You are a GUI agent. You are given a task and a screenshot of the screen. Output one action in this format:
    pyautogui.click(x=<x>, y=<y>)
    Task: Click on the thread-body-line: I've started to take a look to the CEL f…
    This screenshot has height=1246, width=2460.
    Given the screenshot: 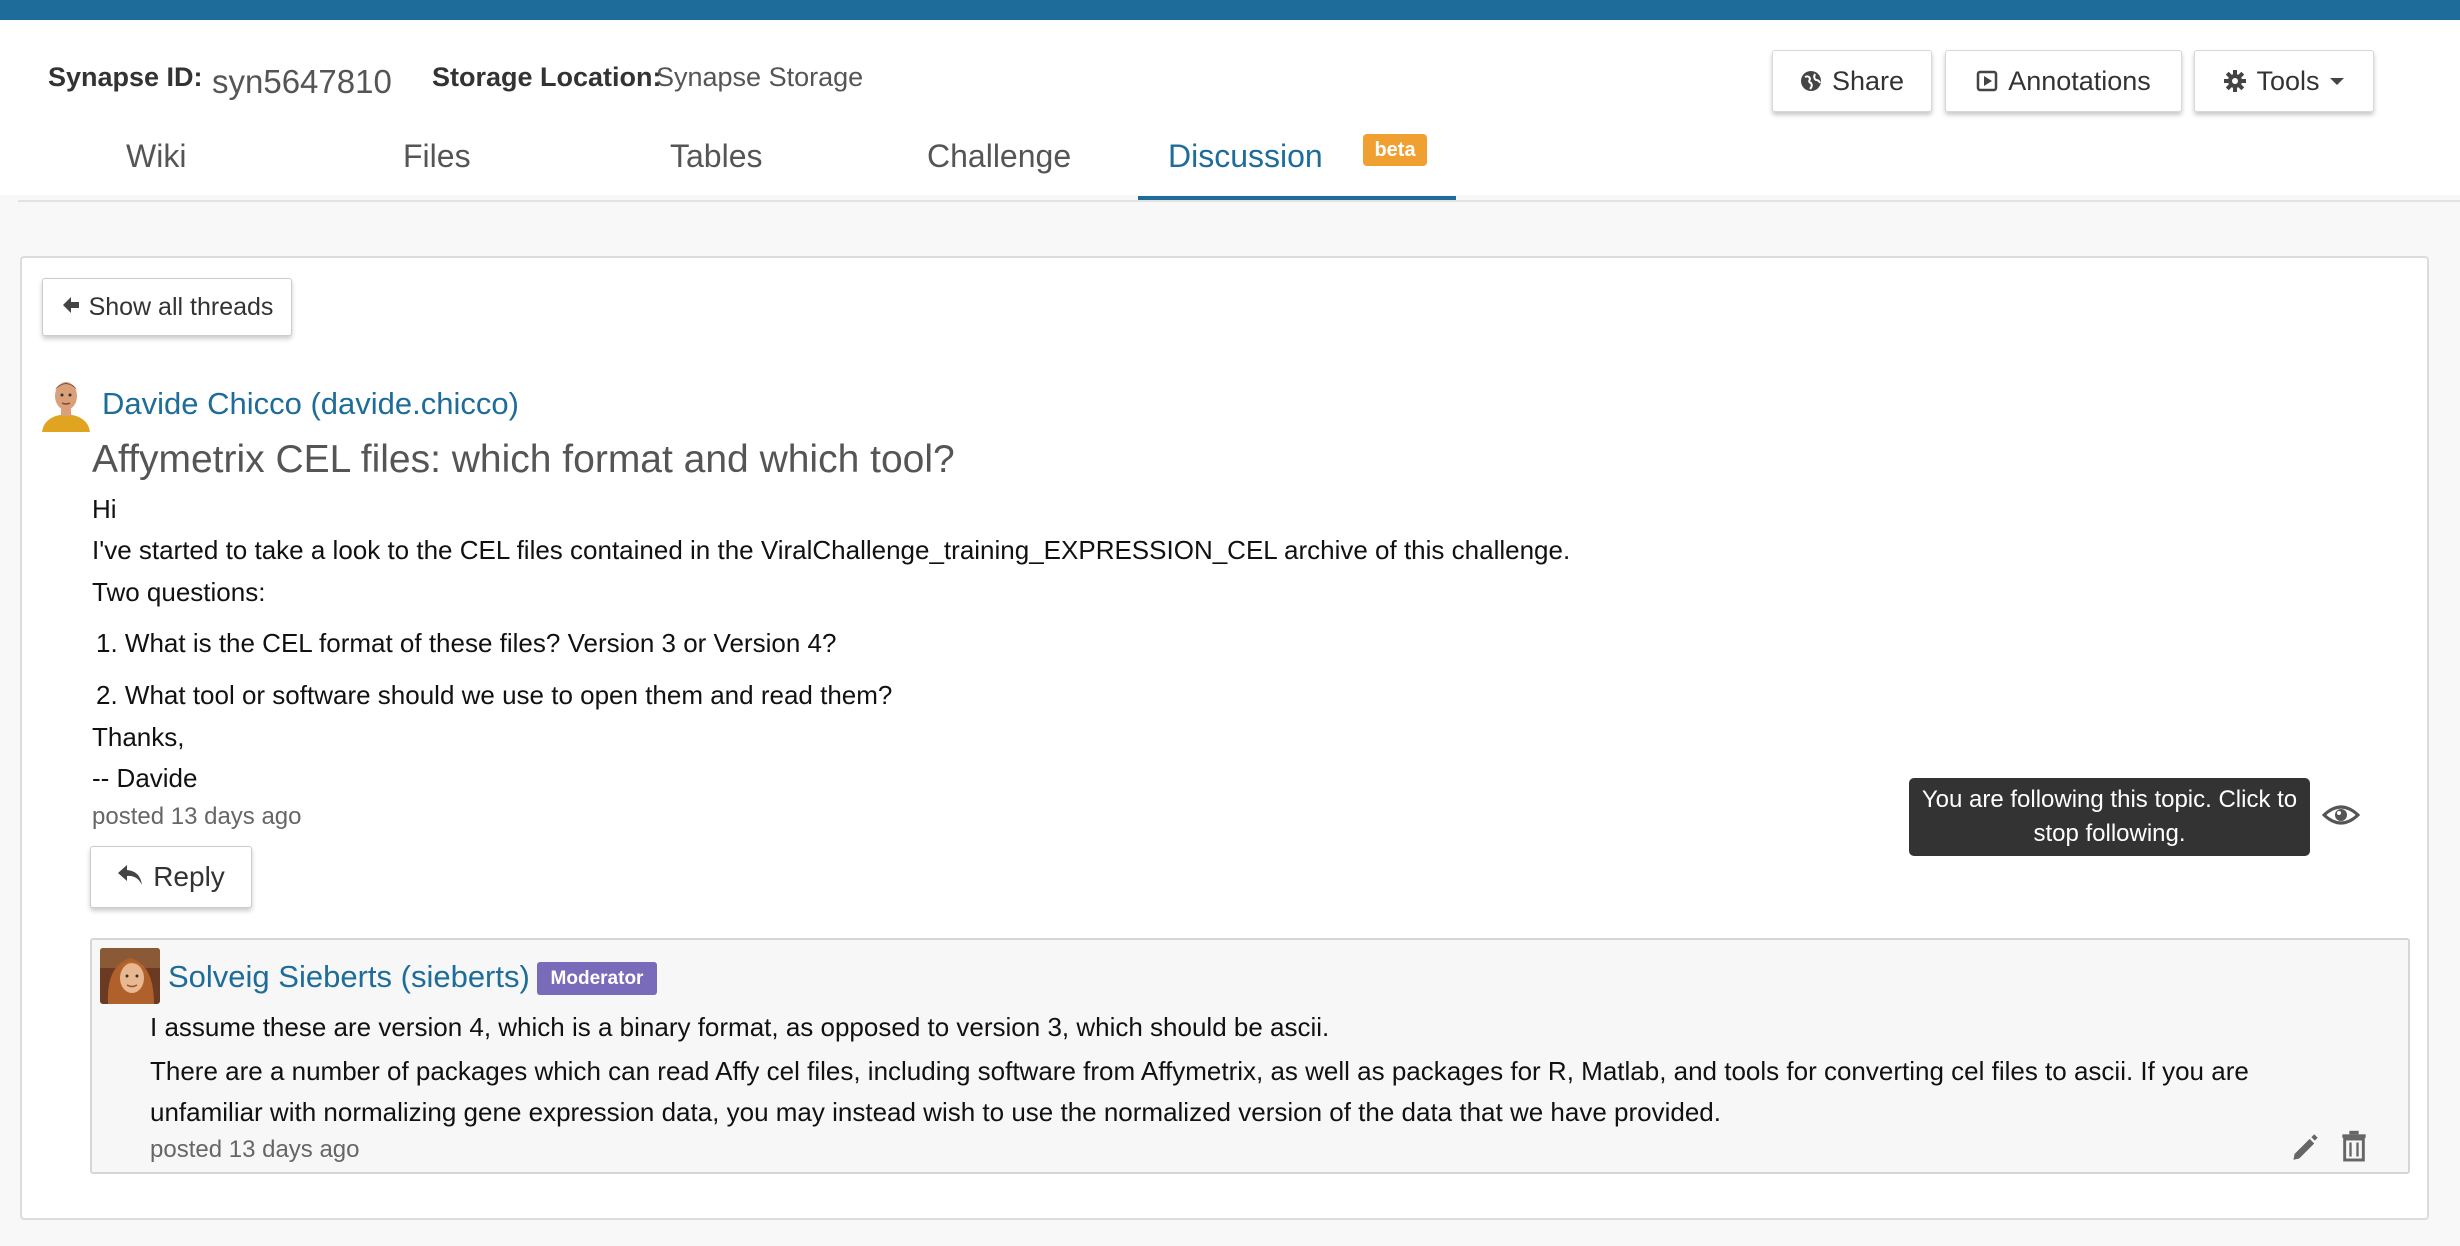 What is the action you would take?
    pyautogui.click(x=831, y=550)
    